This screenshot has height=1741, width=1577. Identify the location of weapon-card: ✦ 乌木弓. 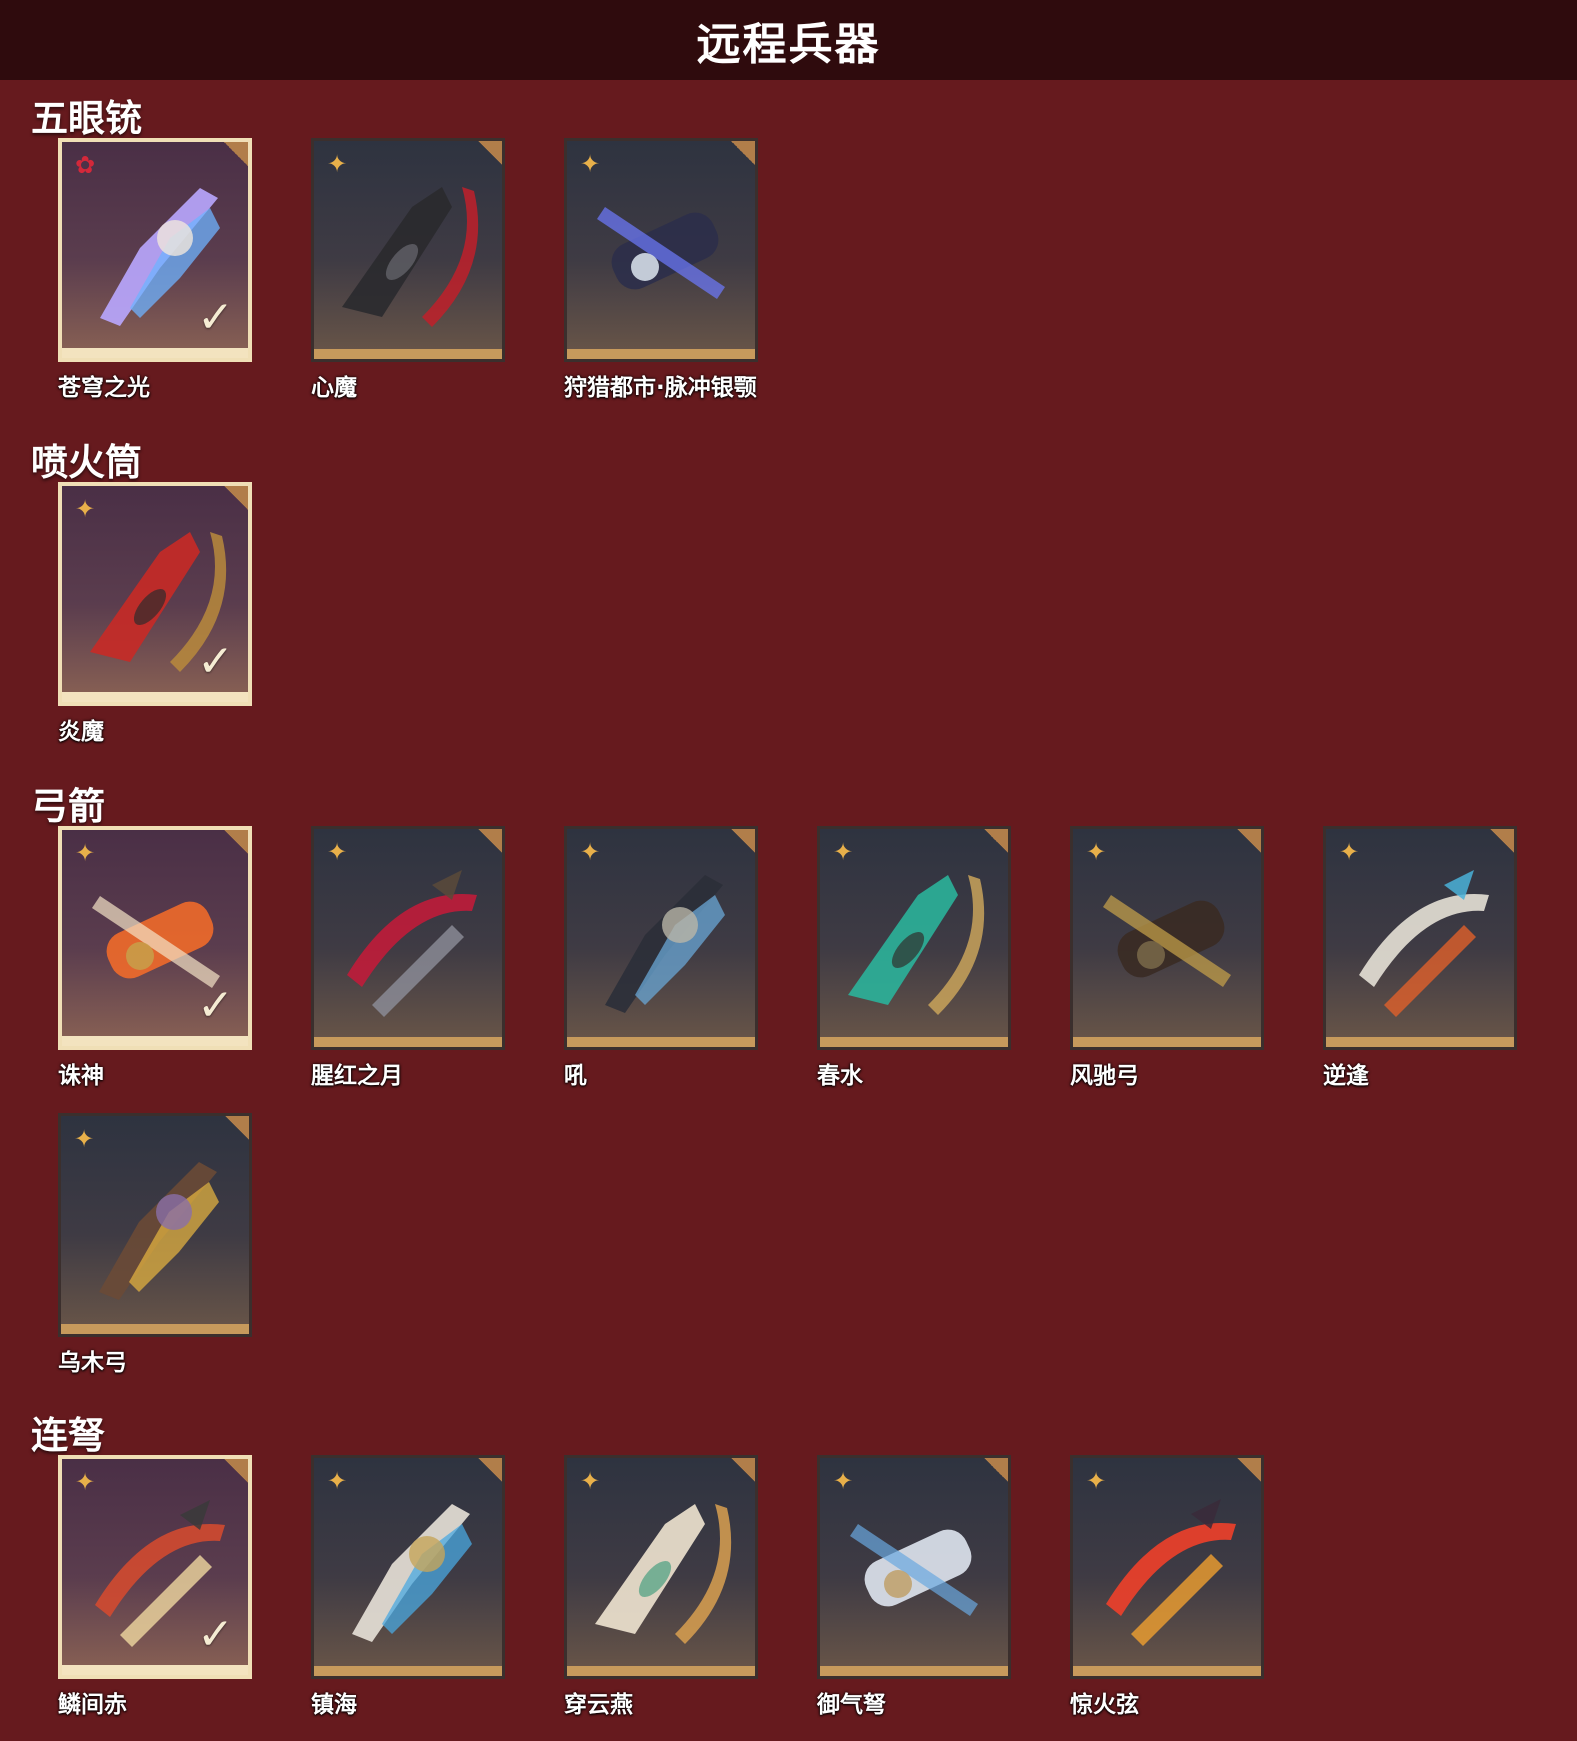
(155, 1244).